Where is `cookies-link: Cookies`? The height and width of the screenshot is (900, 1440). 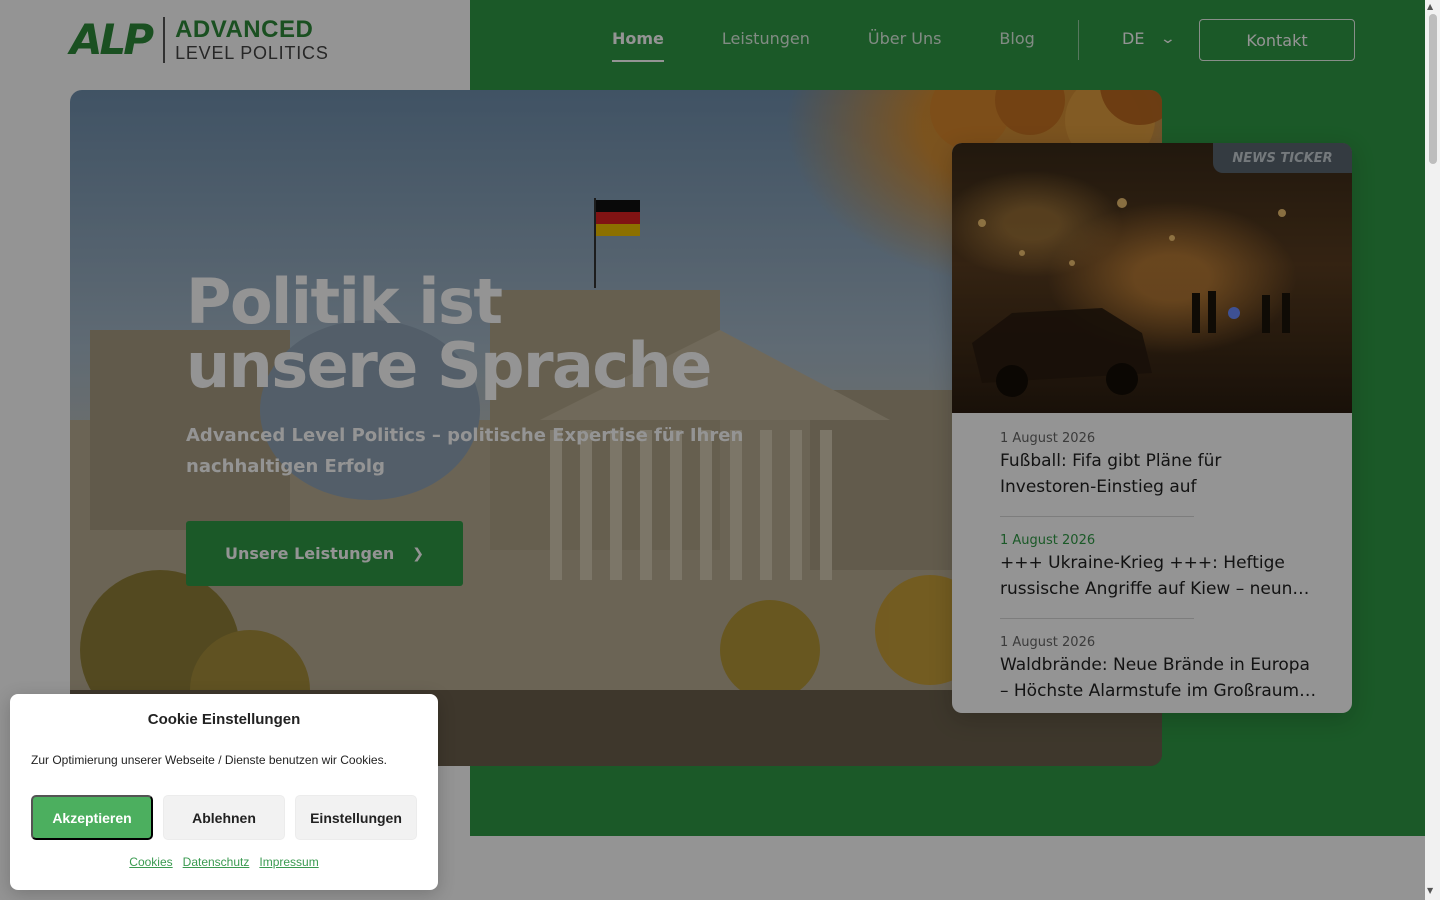 cookies-link: Cookies is located at coordinates (150, 862).